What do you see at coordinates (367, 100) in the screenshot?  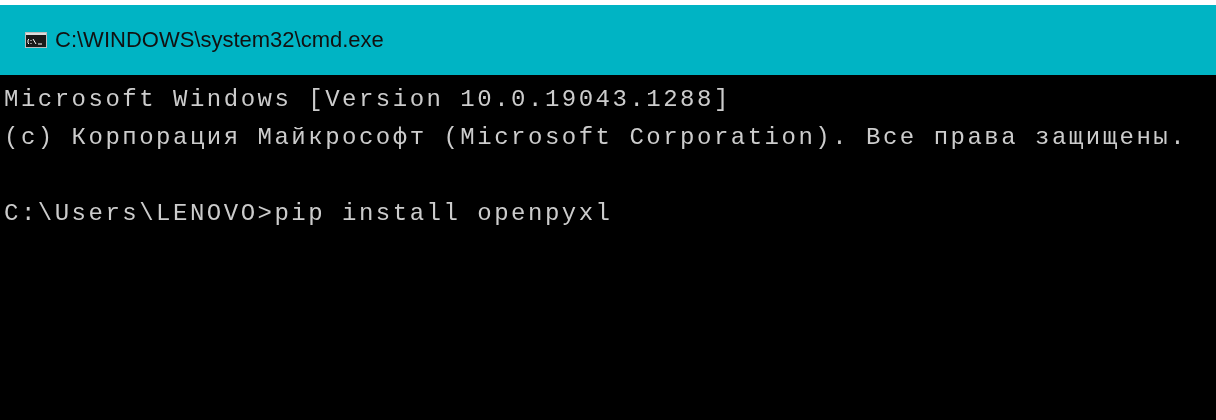 I see `console-line: Microsoft Windows [Version 10.0.19043.1288]` at bounding box center [367, 100].